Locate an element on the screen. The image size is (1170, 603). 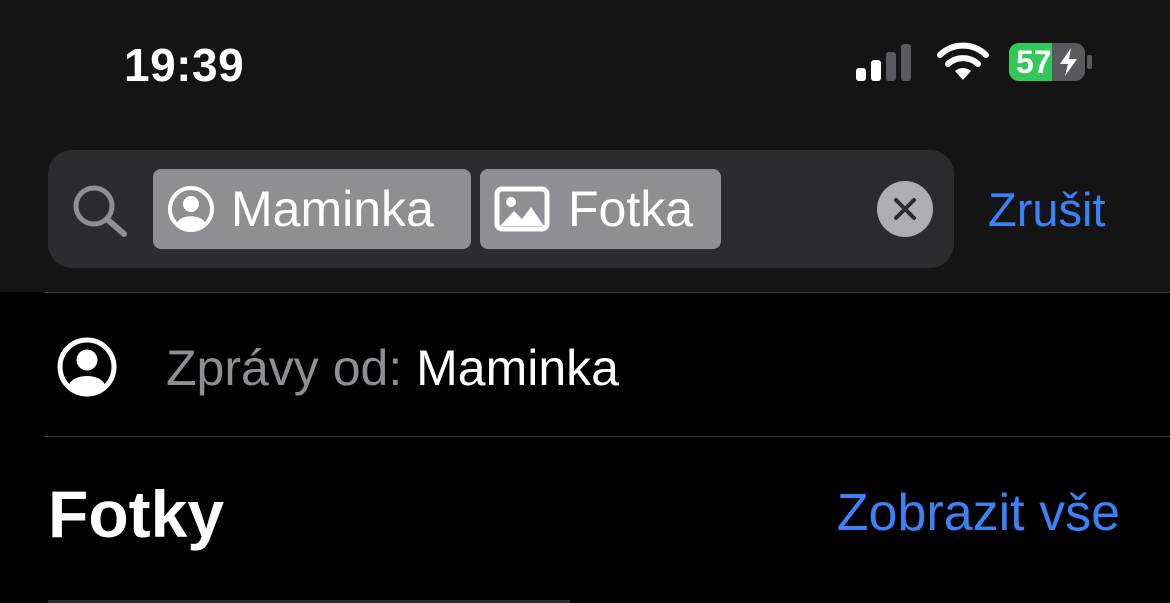
suggestion-value: Maminka is located at coordinates (517, 368).